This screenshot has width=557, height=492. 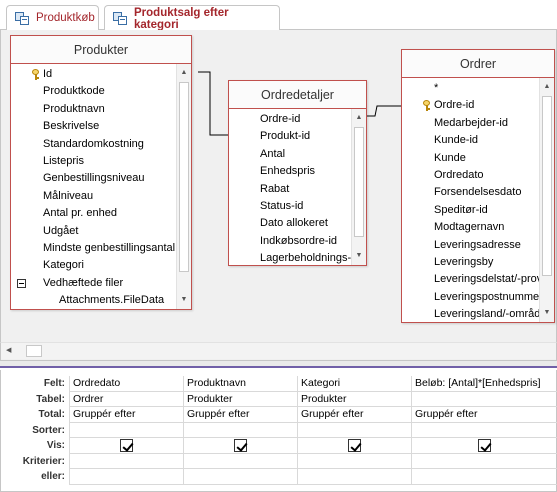 I want to click on tab-produktkob: Produktkøb, so click(x=52, y=17).